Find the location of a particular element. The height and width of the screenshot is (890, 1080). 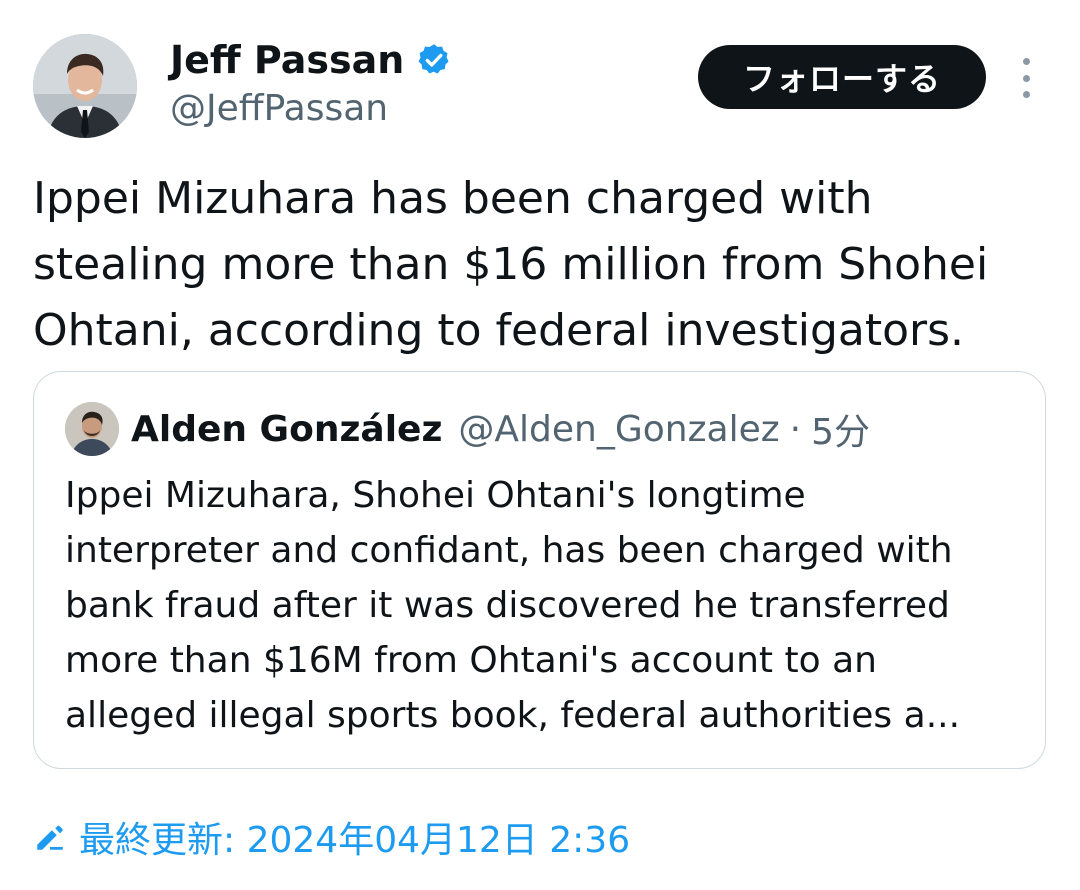

last-edited-label: 最終更新: 2024年04月12日 2:36 is located at coordinates (355, 840).